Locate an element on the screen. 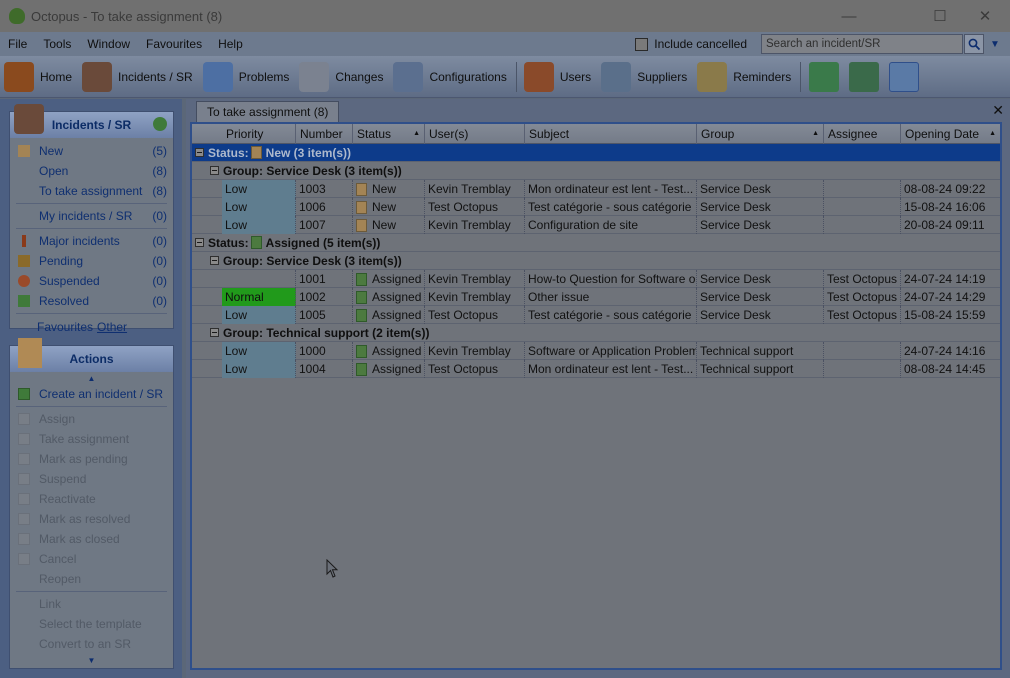 The width and height of the screenshot is (1010, 678). search-button is located at coordinates (974, 44).